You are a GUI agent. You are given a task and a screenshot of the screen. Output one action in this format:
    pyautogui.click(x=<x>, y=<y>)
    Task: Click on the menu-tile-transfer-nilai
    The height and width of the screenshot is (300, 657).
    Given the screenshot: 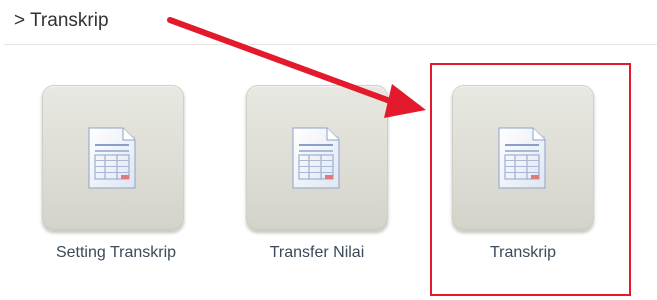 What is the action you would take?
    pyautogui.click(x=317, y=158)
    